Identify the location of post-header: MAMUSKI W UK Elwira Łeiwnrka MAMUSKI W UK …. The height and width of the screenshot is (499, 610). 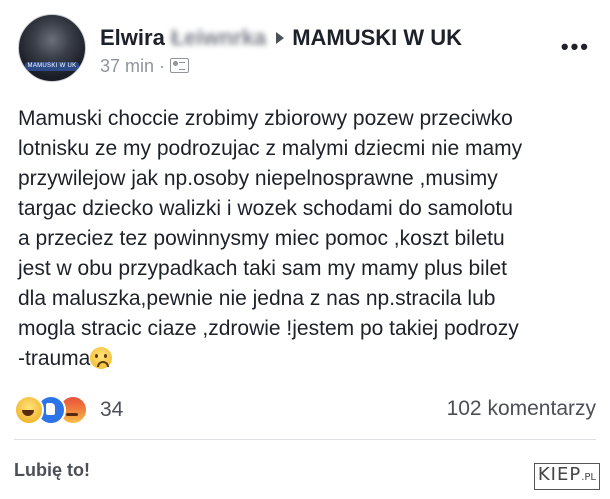
(308, 49).